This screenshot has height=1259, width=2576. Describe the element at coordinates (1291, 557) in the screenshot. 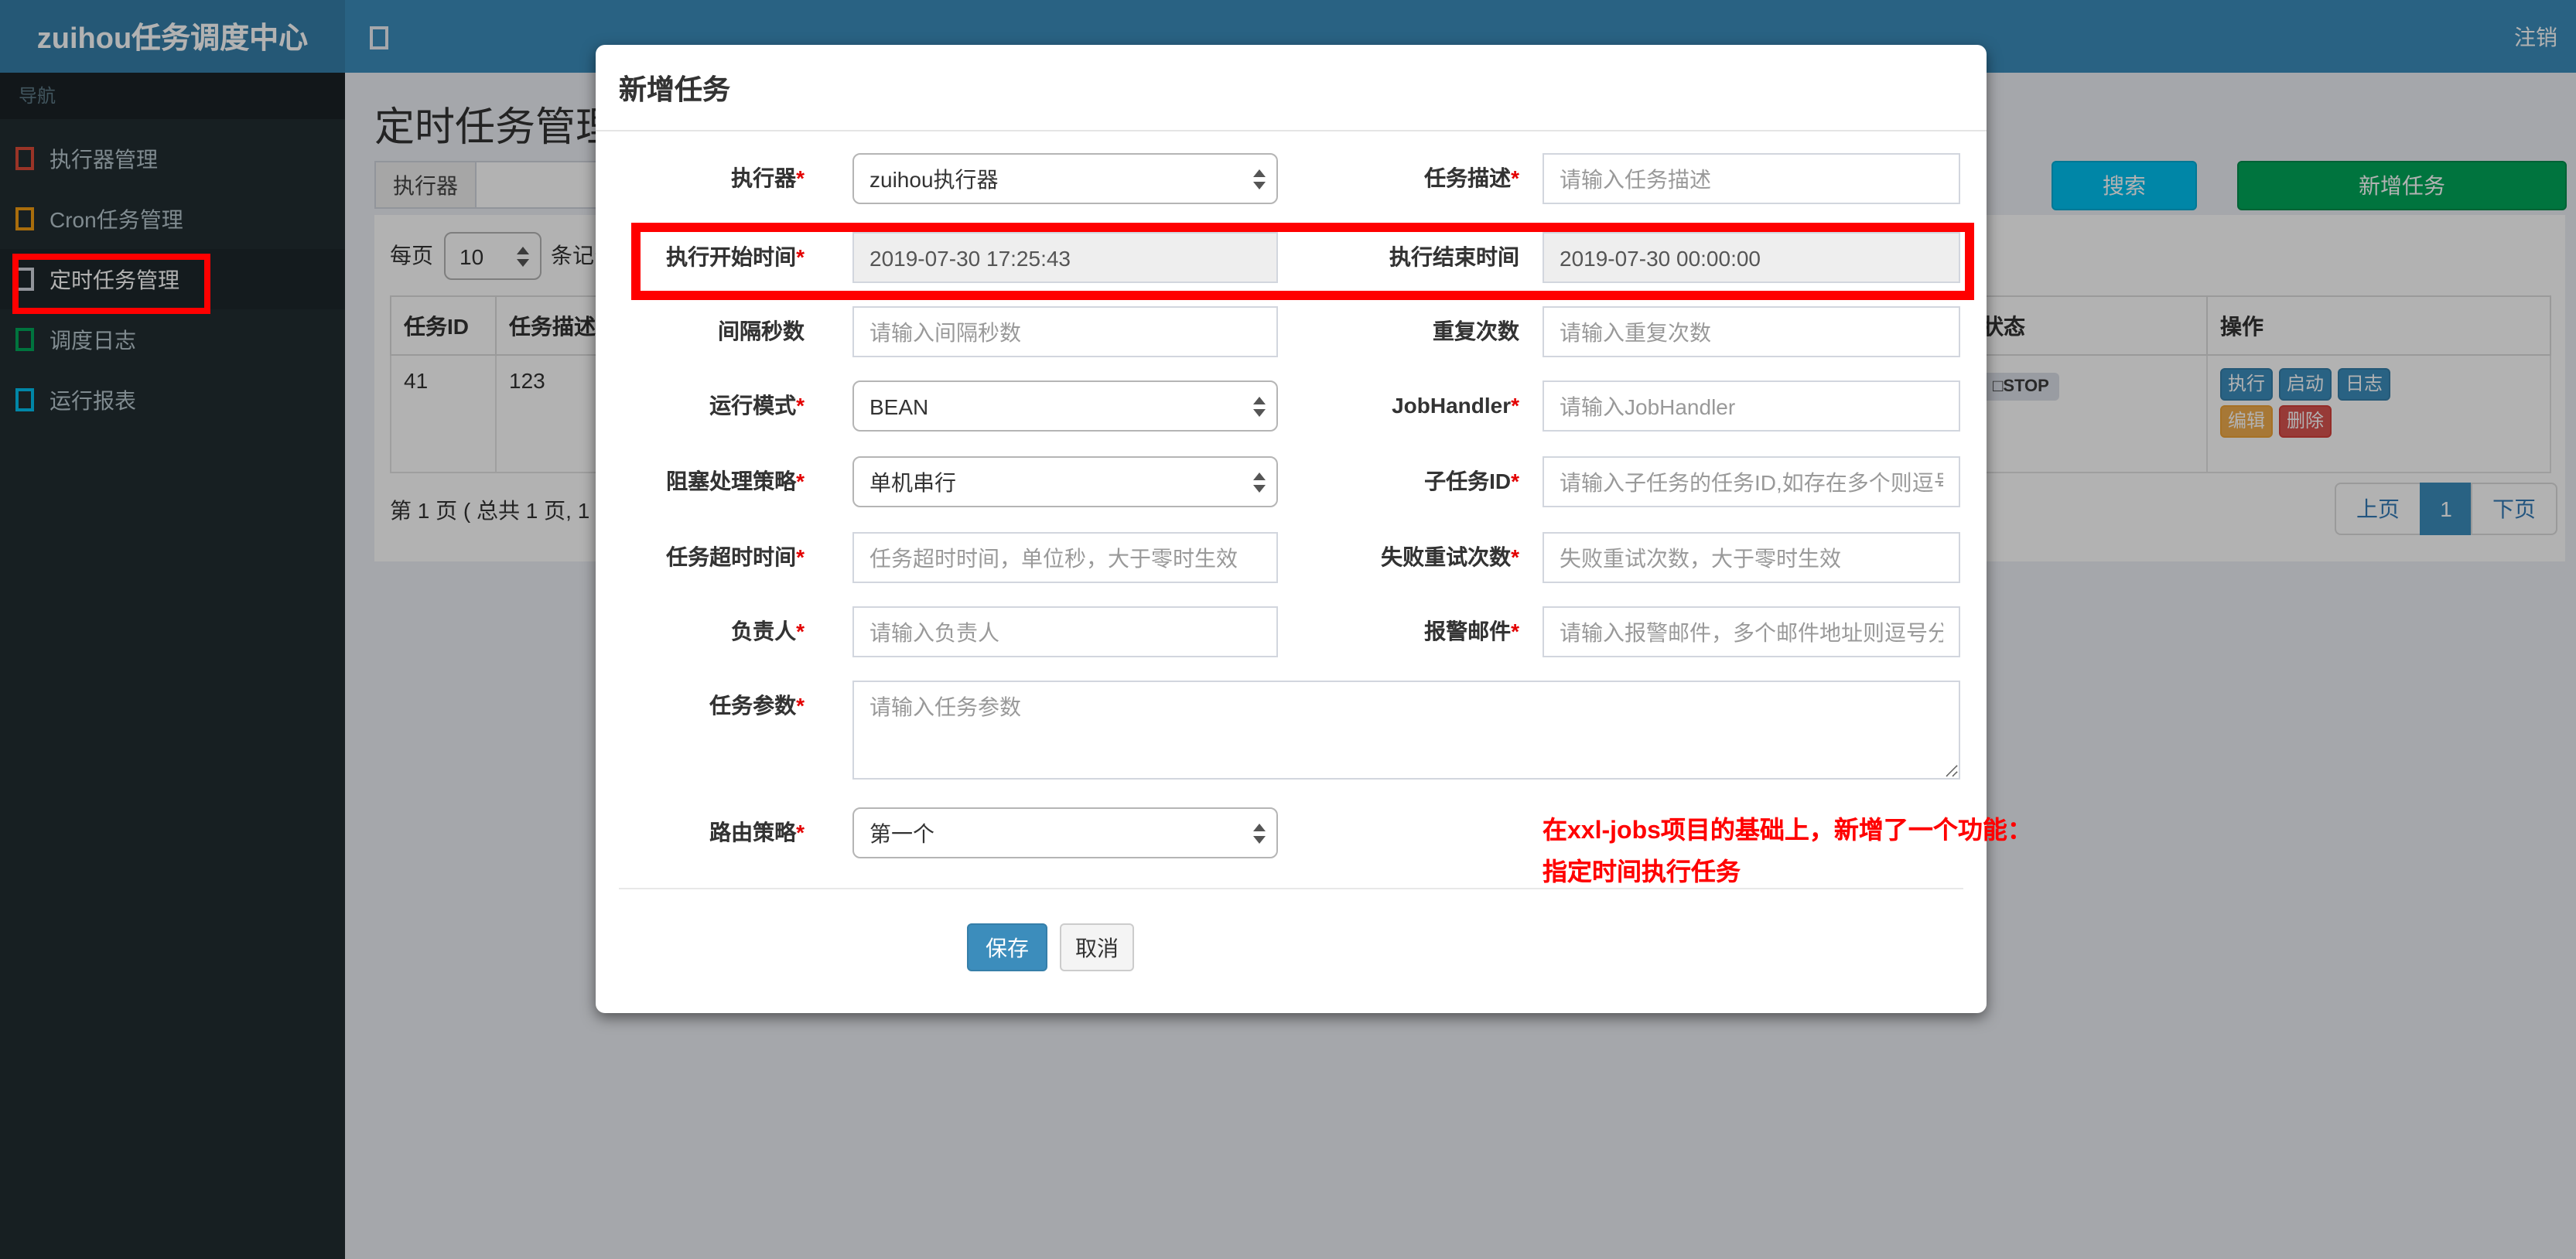

I see `form-row-timeout-retry: 任务超时时间* 失败重试次数*` at that location.